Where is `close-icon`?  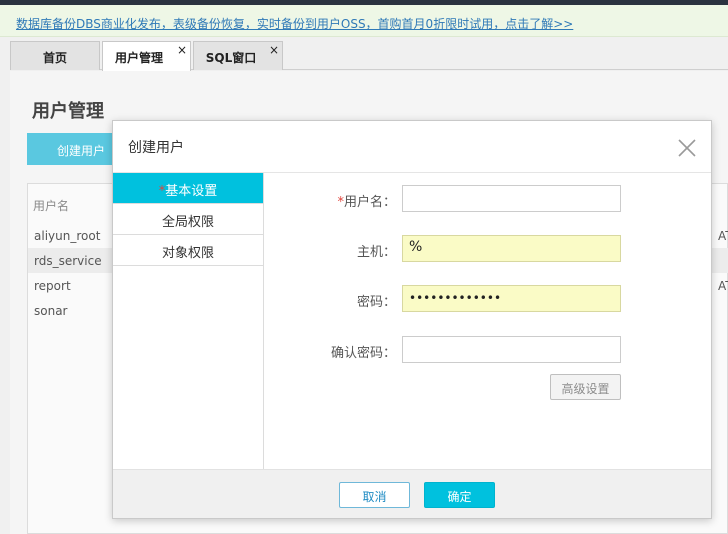 close-icon is located at coordinates (687, 148).